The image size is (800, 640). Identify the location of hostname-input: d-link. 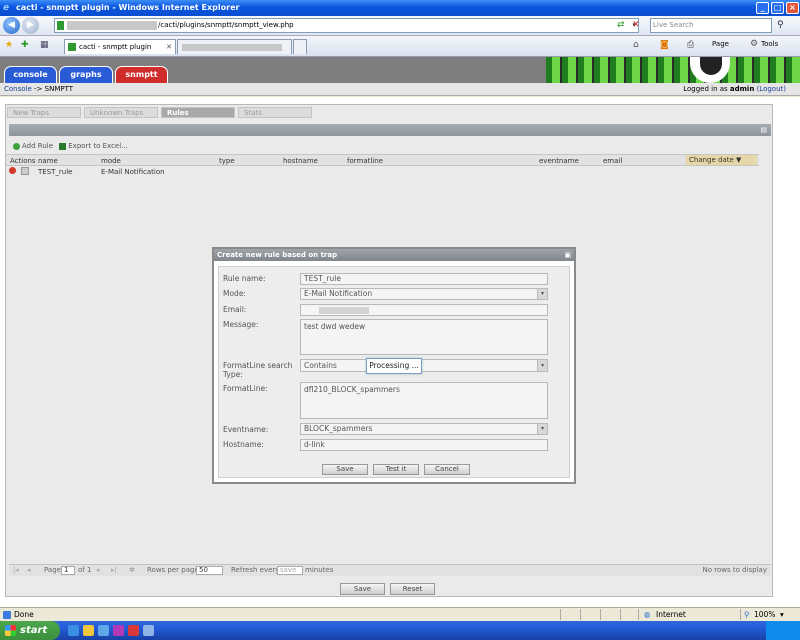
(424, 445).